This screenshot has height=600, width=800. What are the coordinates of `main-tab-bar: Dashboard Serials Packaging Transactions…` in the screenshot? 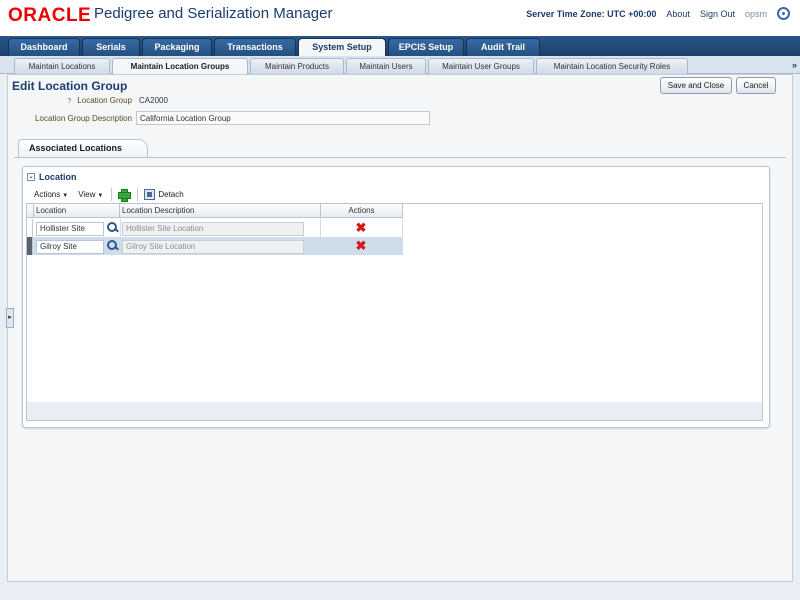 It's located at (400, 46).